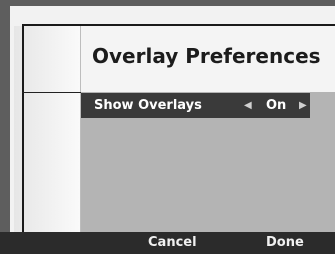 This screenshot has height=254, width=335. Describe the element at coordinates (52, 92) in the screenshot. I see `title-divider` at that location.